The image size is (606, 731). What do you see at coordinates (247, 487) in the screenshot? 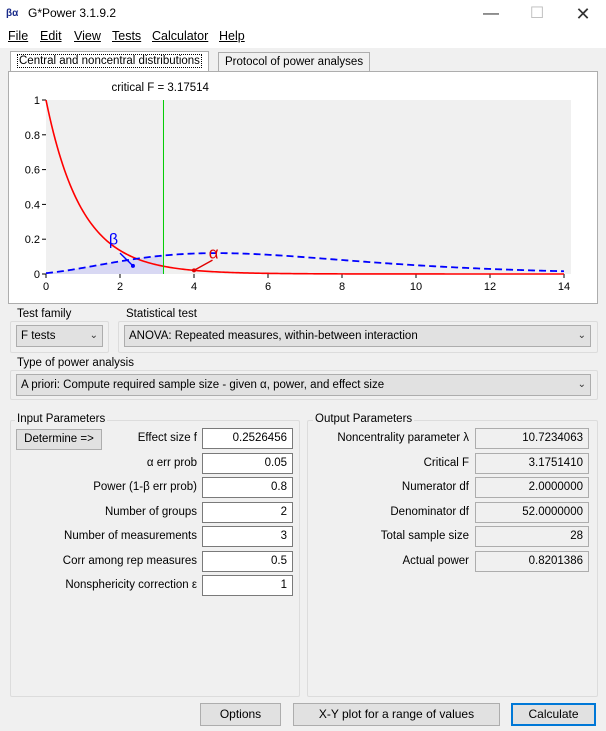
I see `input-param-field: 0.8` at bounding box center [247, 487].